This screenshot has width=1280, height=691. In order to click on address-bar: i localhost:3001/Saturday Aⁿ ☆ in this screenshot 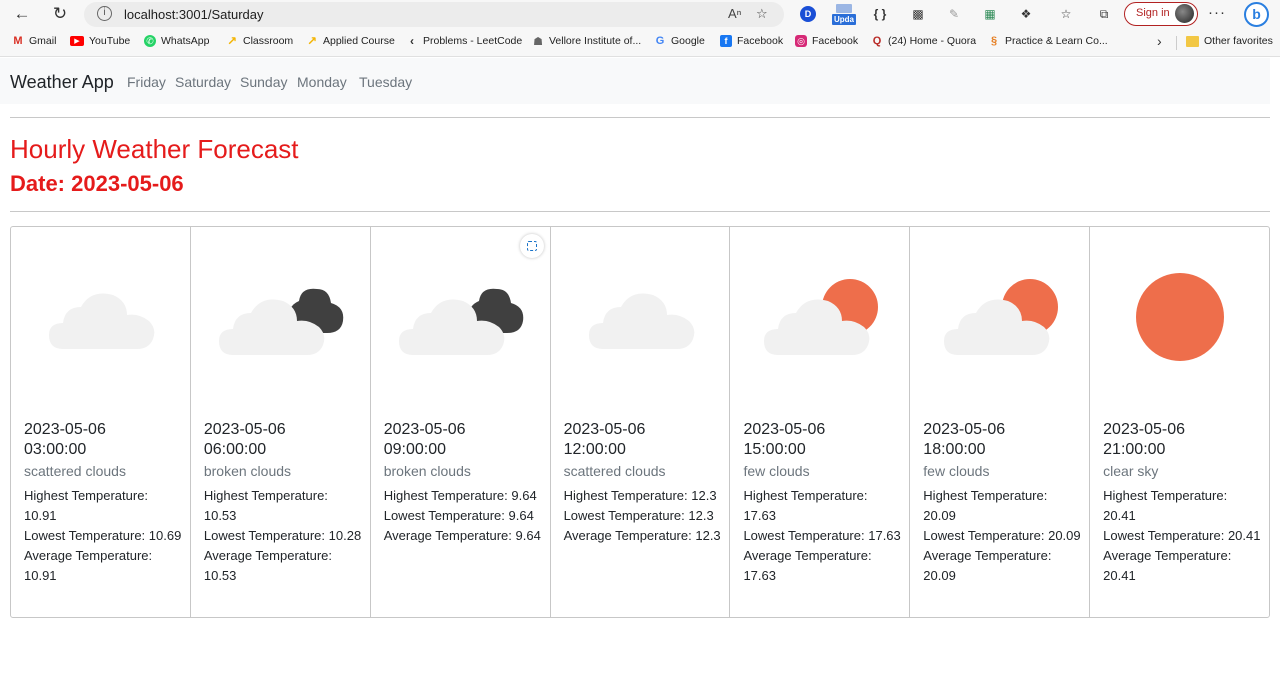, I will do `click(434, 14)`.